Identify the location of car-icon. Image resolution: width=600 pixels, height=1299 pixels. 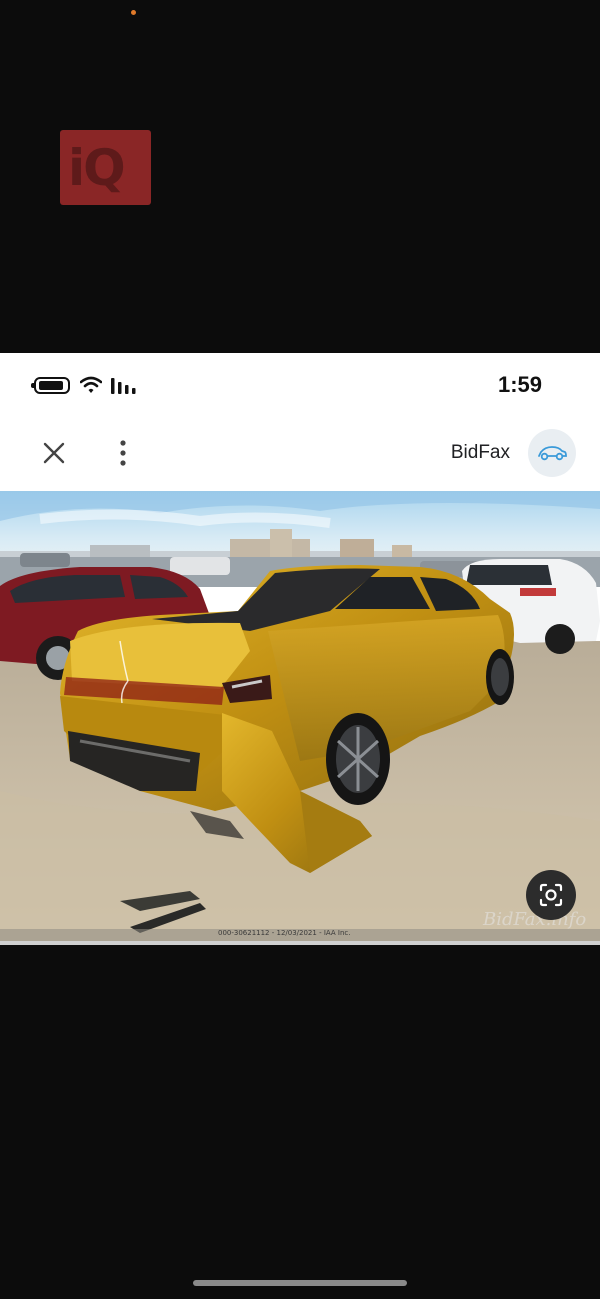
(552, 453).